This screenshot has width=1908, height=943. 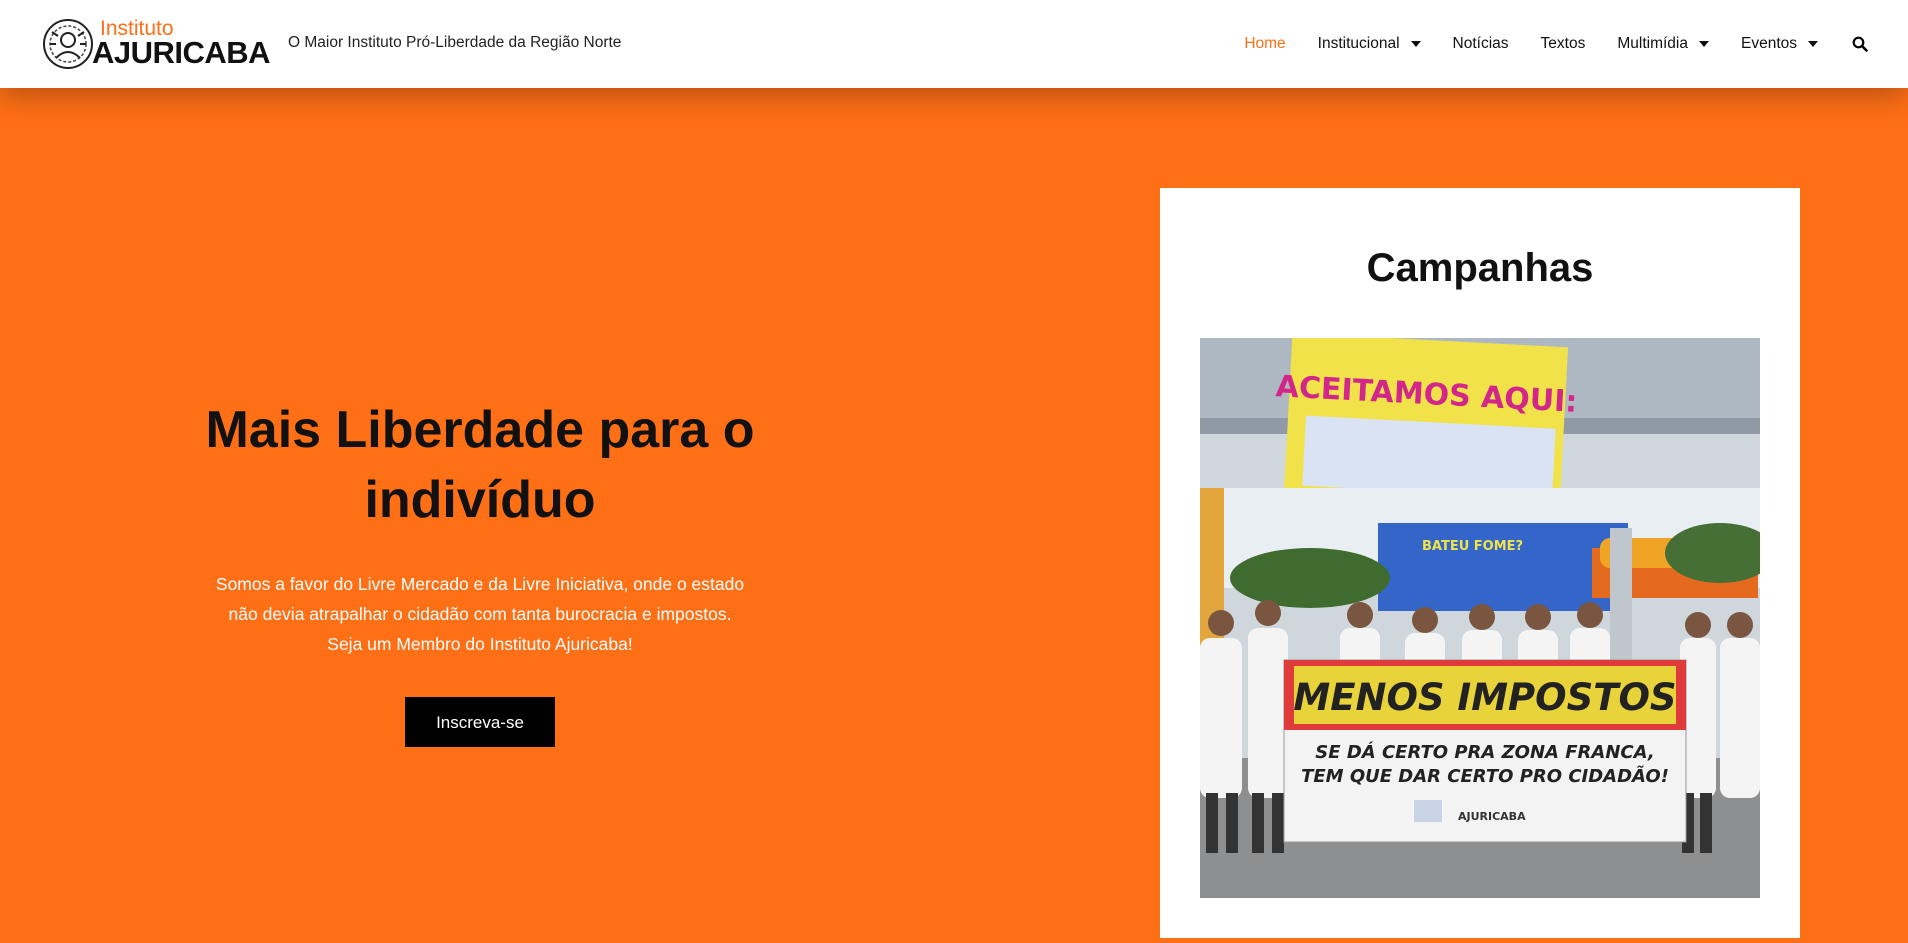 What do you see at coordinates (181, 52) in the screenshot?
I see `logo-text-big: AJURICABA` at bounding box center [181, 52].